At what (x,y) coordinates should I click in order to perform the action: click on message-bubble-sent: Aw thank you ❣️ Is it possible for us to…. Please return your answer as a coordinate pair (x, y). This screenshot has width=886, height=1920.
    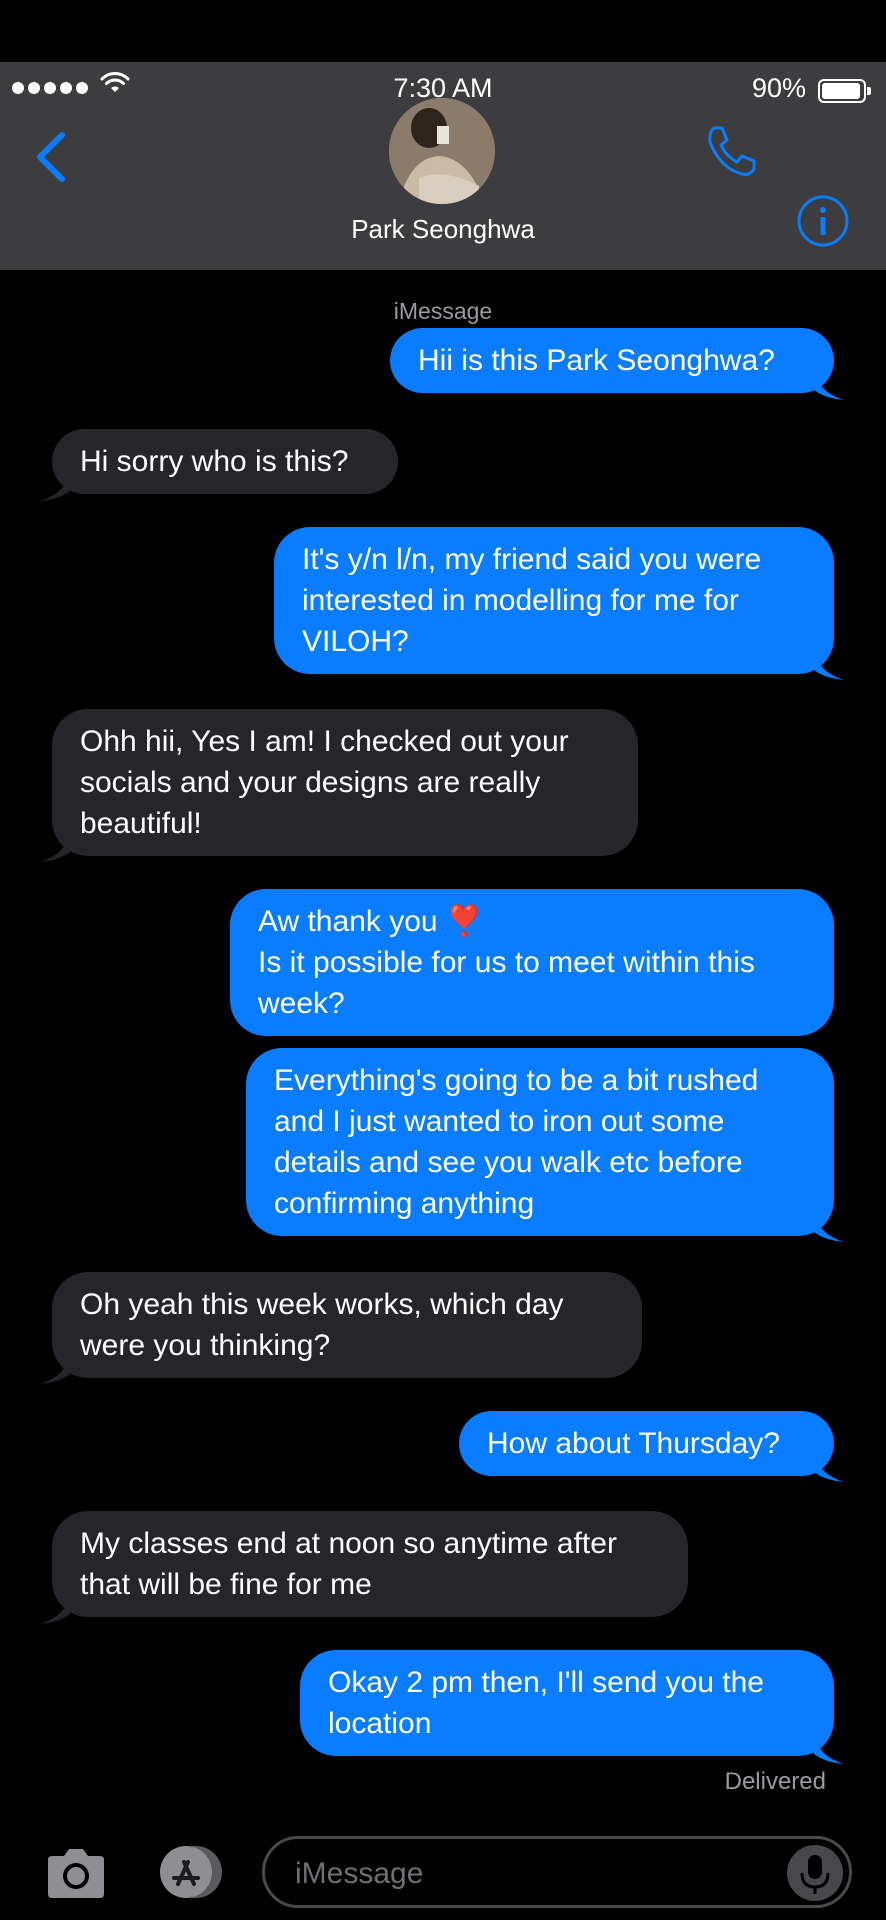
    Looking at the image, I should click on (532, 962).